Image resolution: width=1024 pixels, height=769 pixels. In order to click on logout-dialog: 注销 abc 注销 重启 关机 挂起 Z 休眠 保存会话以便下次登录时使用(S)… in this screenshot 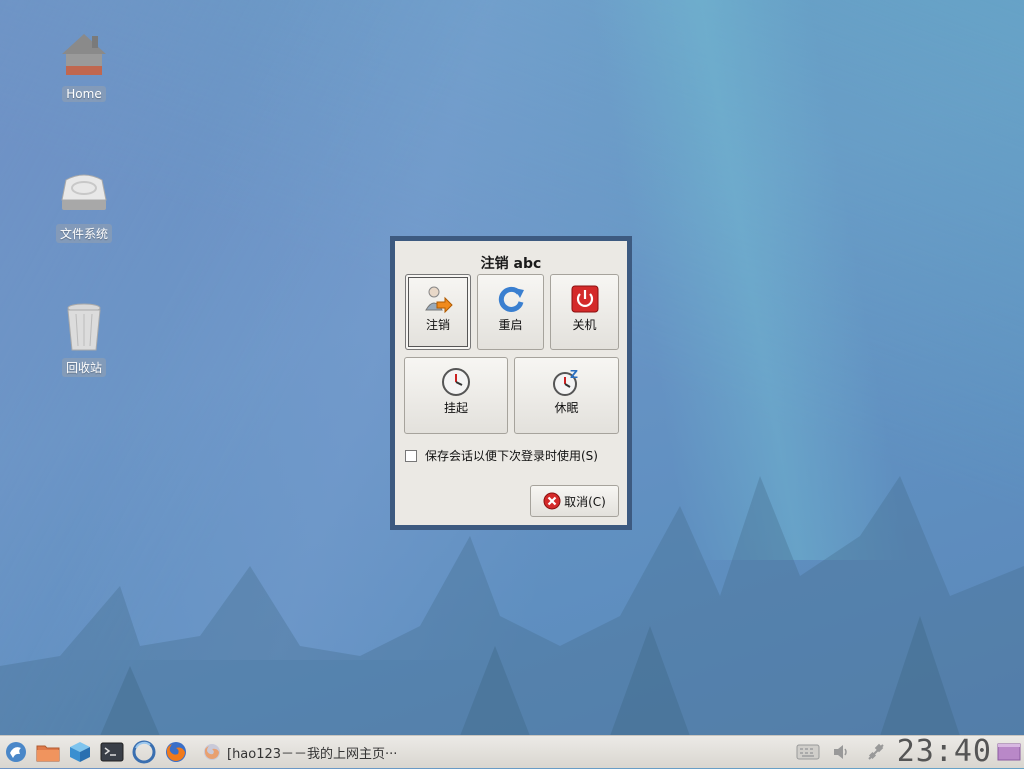, I will do `click(511, 383)`.